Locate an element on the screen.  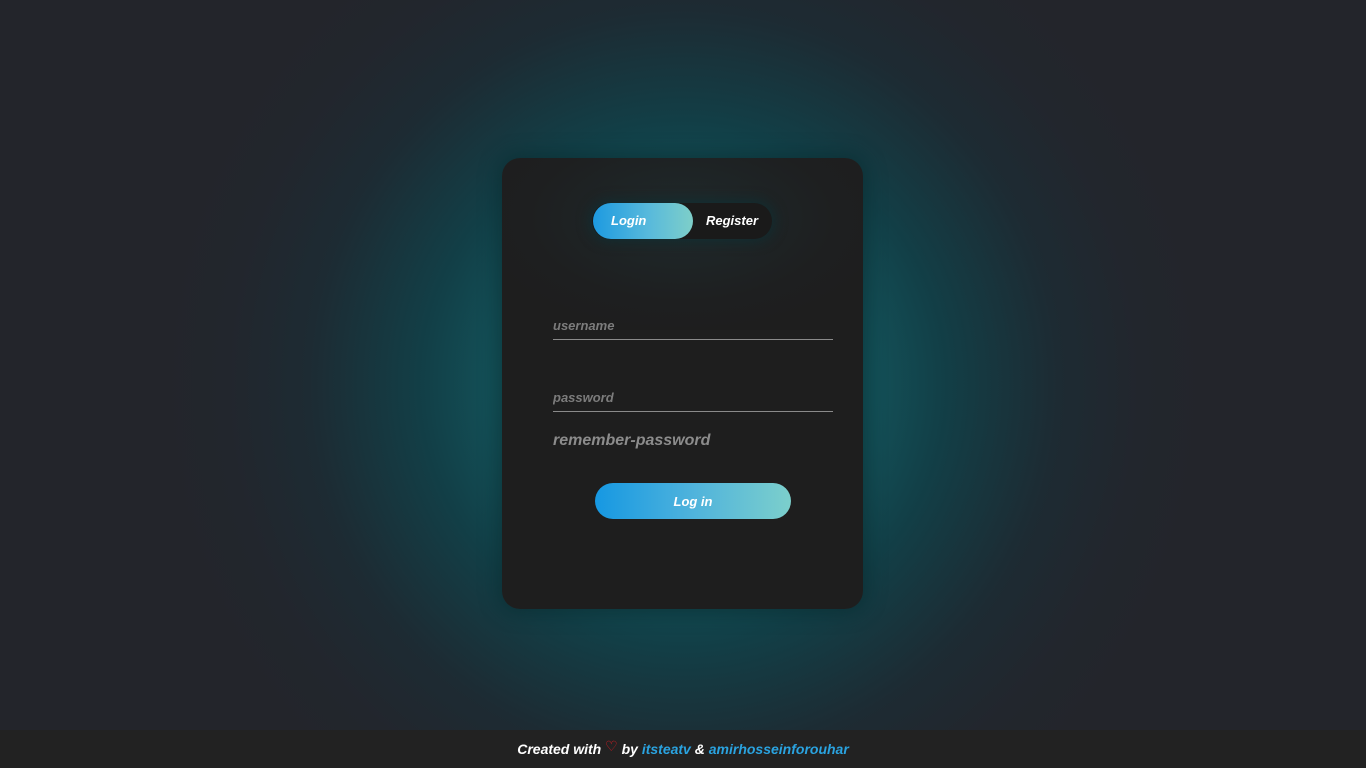
tab-login: Login is located at coordinates (643, 221).